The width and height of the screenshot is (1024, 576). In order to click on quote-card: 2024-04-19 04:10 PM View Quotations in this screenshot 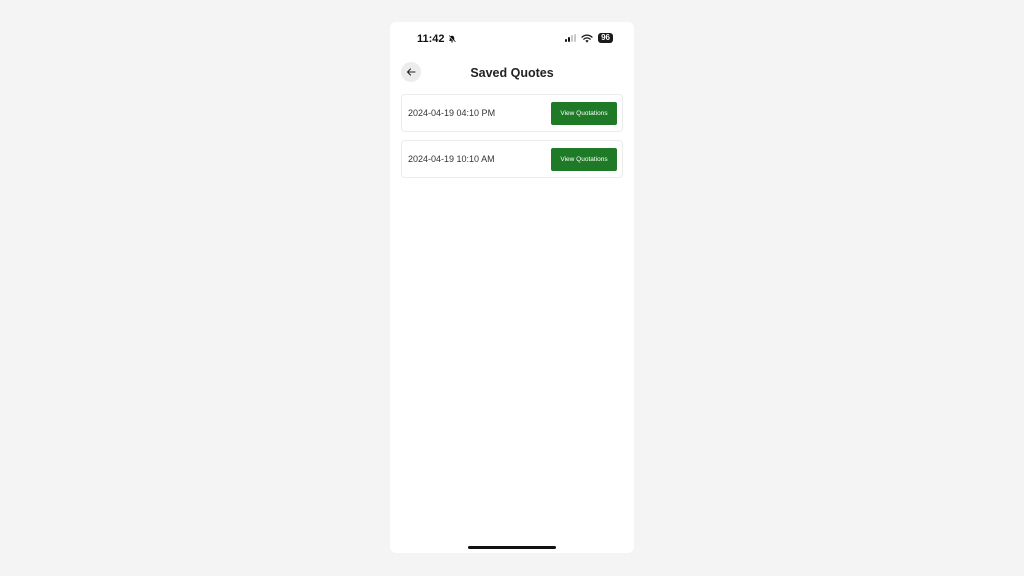, I will do `click(512, 113)`.